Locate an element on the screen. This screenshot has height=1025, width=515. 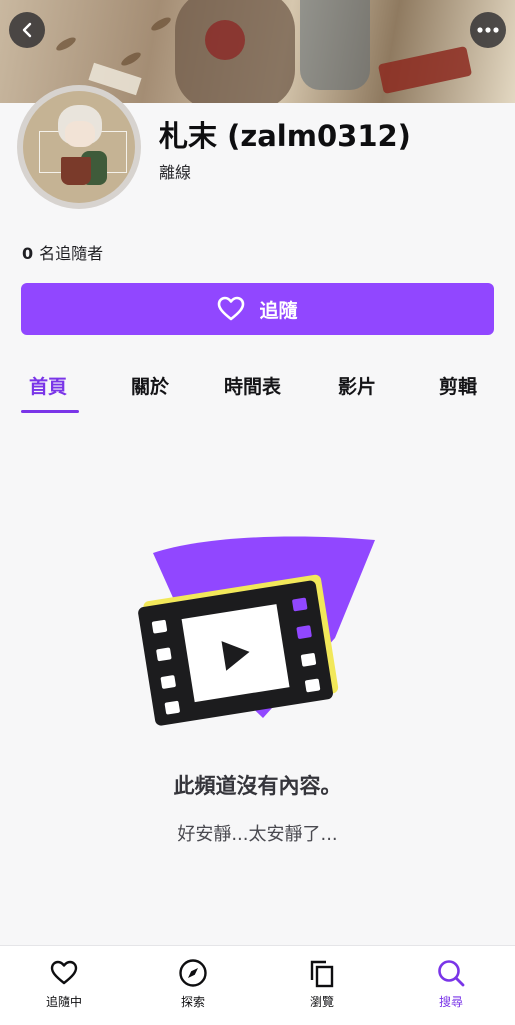
nav-search: 搜尋 is located at coordinates (451, 985).